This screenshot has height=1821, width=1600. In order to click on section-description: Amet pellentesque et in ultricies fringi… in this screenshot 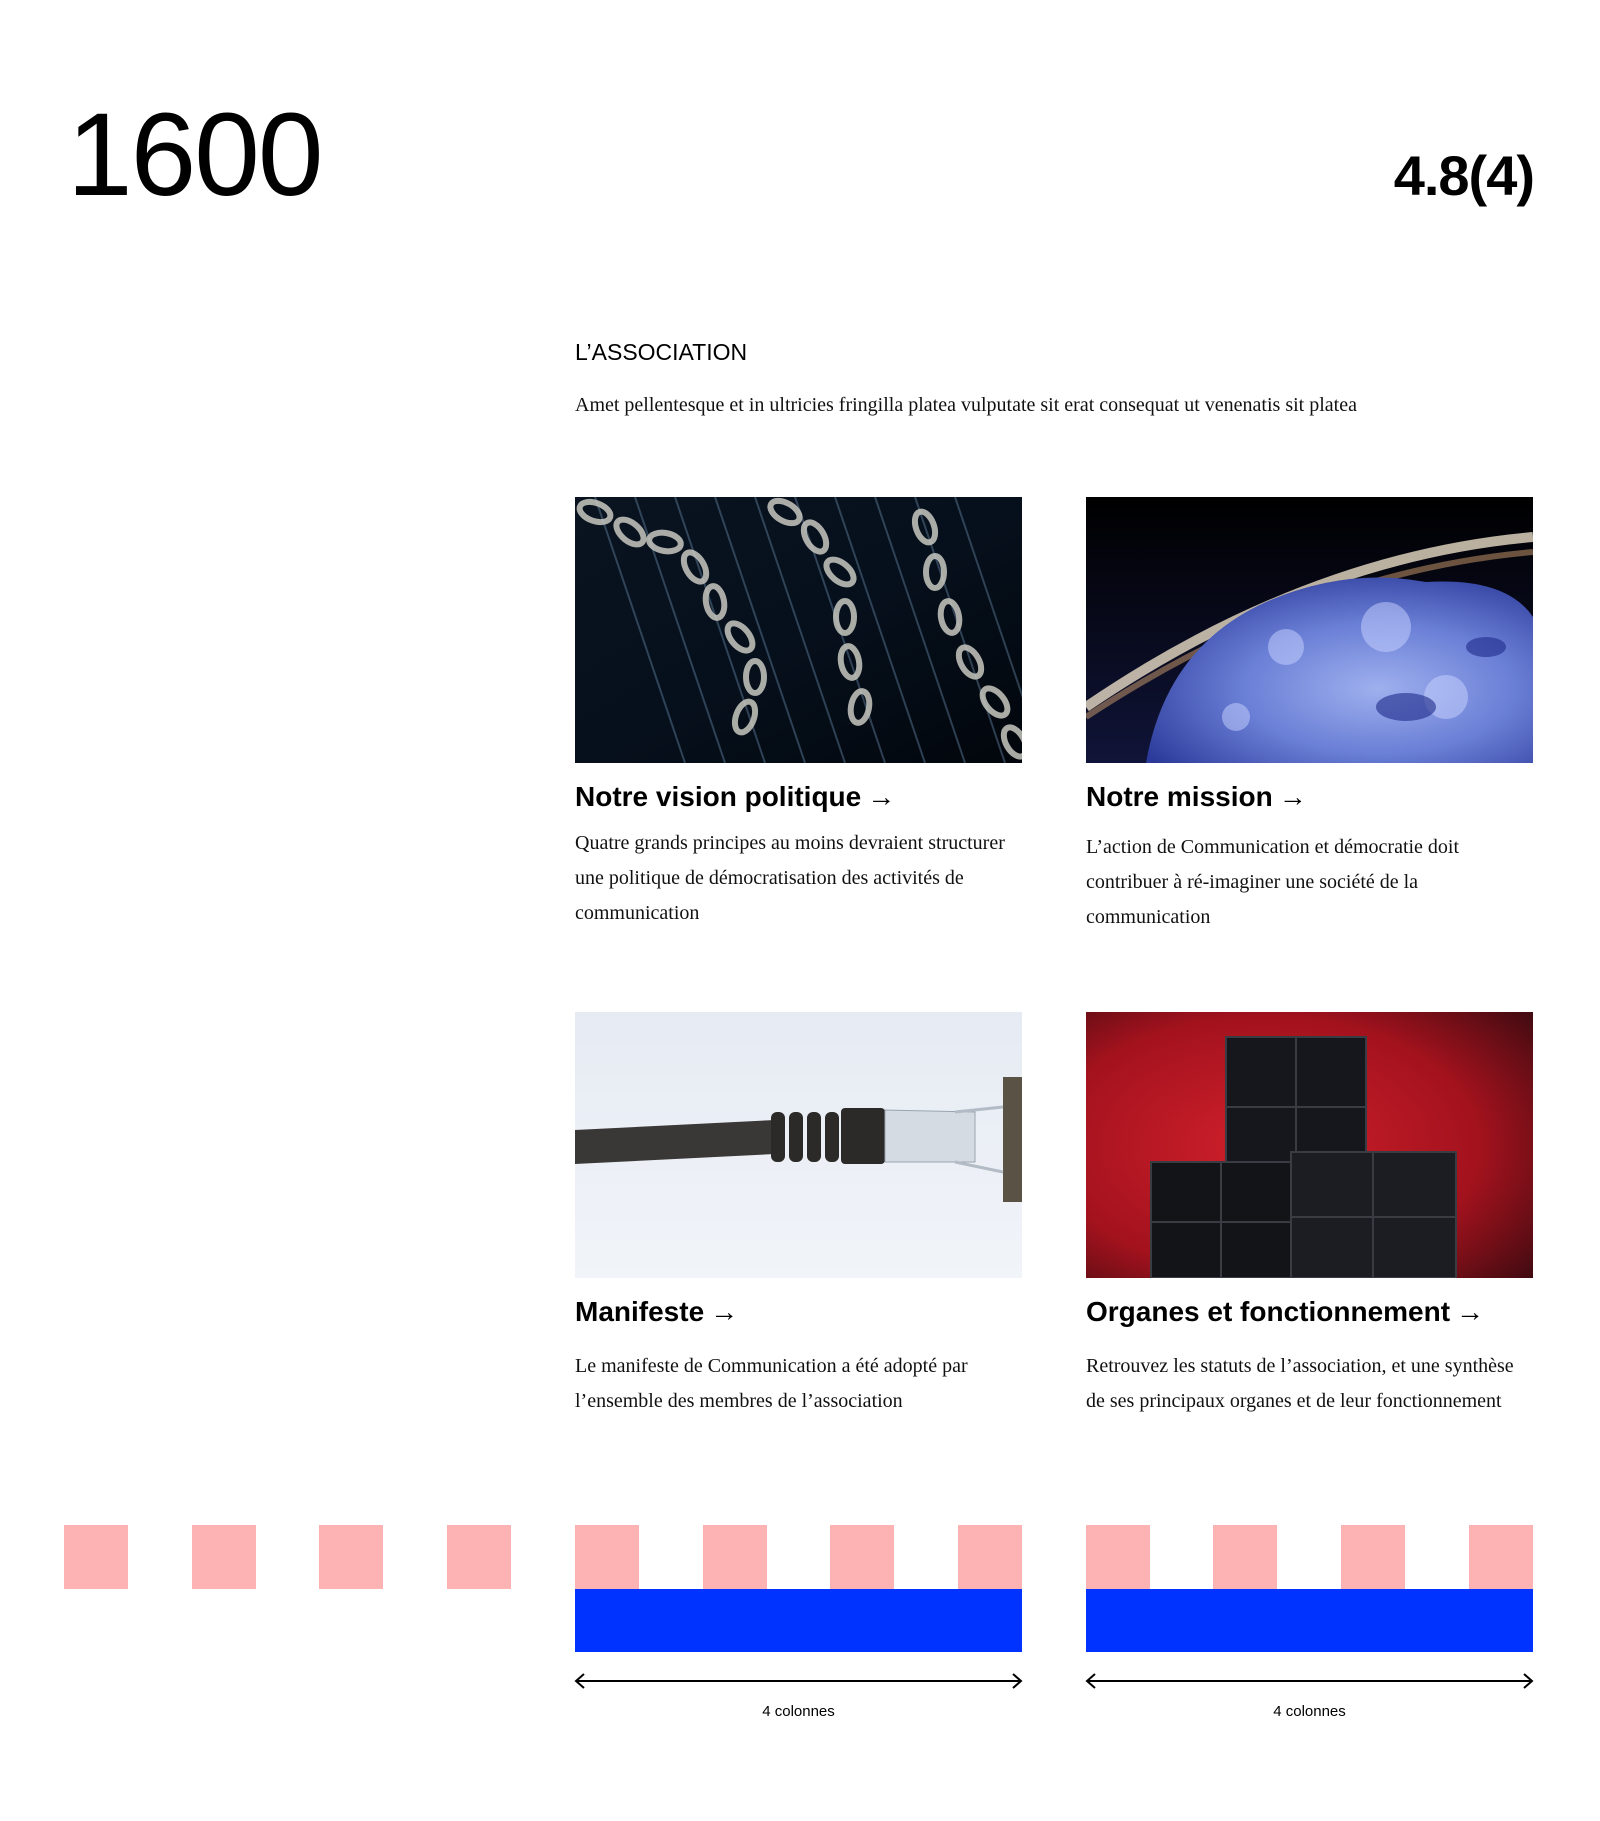, I will do `click(966, 405)`.